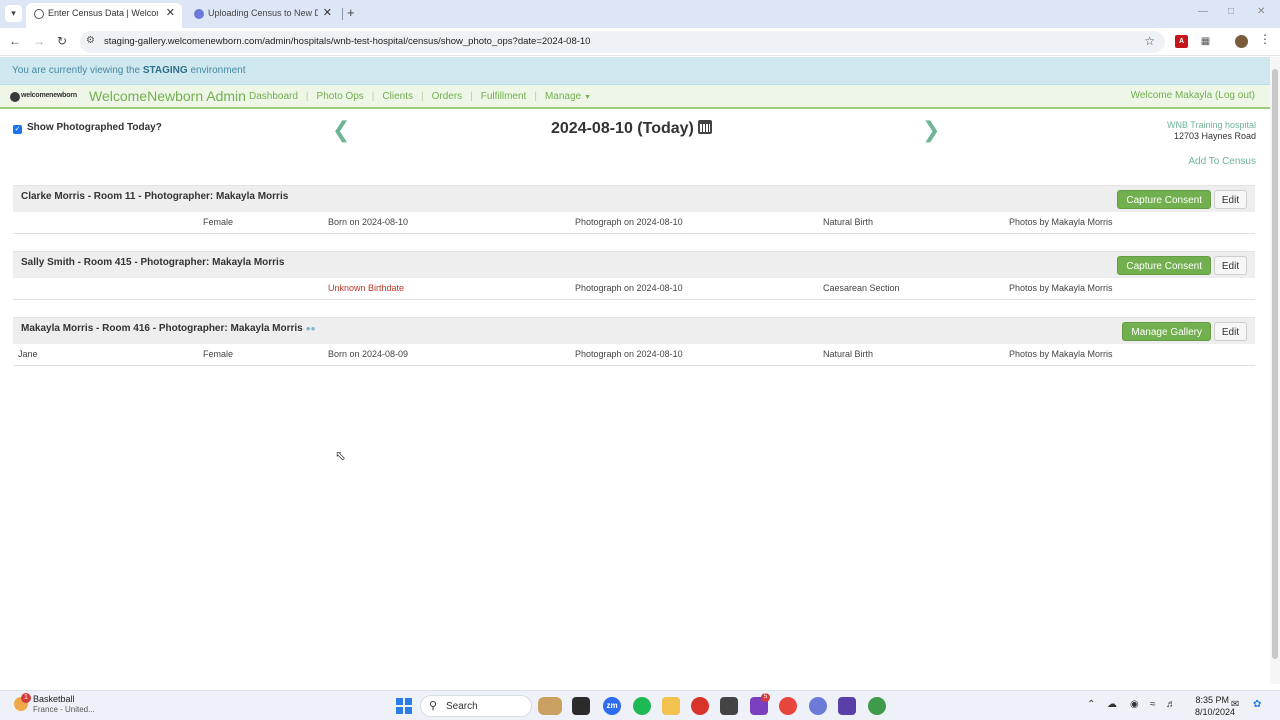 This screenshot has width=1280, height=720. Describe the element at coordinates (218, 70) in the screenshot. I see `staging-suffix: environment` at that location.